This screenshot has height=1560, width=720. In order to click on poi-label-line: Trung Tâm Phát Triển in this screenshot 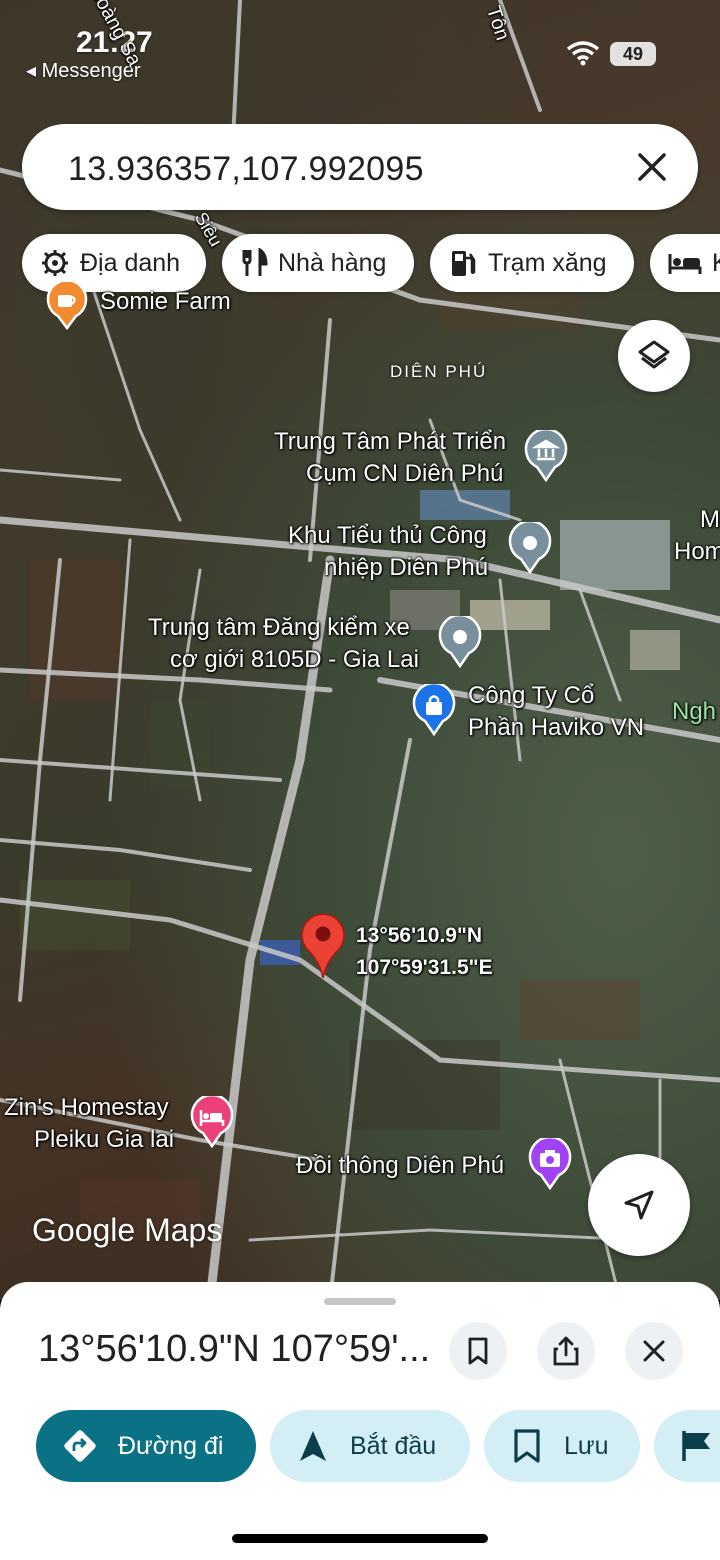, I will do `click(390, 441)`.